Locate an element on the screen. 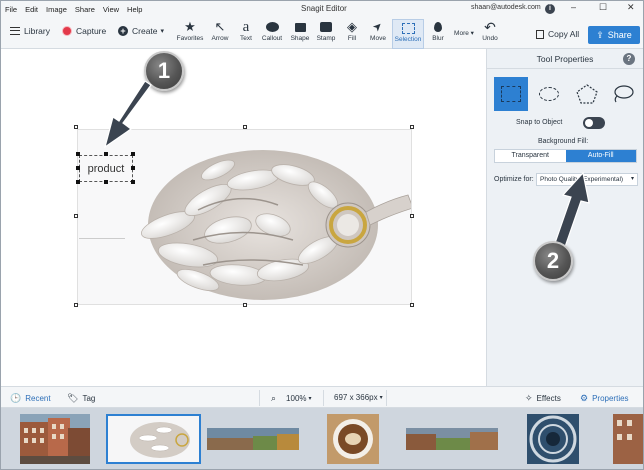 This screenshot has width=644, height=470. tool-move: ➤ Move is located at coordinates (378, 34).